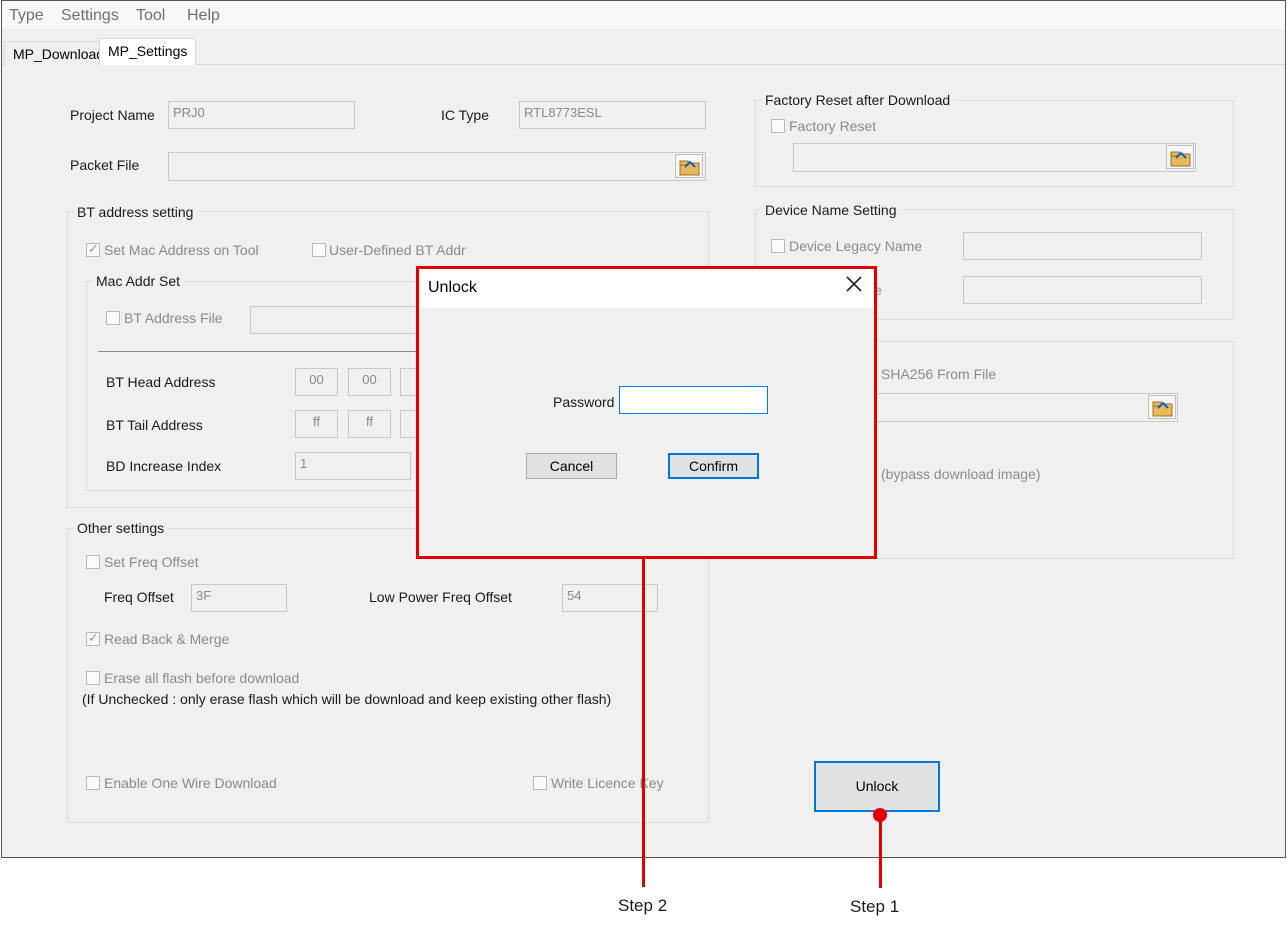  Describe the element at coordinates (261, 115) in the screenshot. I see `project-name-field: PRJ0` at that location.